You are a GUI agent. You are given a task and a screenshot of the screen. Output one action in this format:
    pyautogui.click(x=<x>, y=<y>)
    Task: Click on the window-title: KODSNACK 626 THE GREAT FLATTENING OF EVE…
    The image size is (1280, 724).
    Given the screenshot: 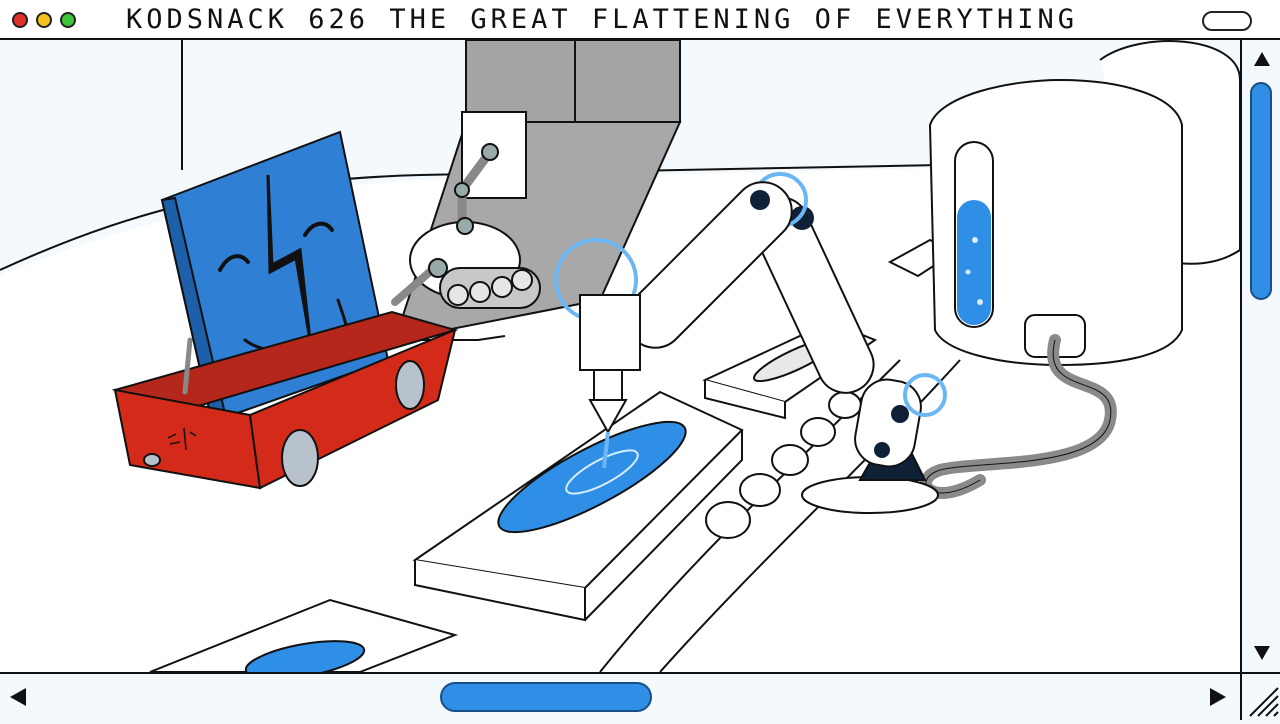 What is the action you would take?
    pyautogui.click(x=602, y=19)
    